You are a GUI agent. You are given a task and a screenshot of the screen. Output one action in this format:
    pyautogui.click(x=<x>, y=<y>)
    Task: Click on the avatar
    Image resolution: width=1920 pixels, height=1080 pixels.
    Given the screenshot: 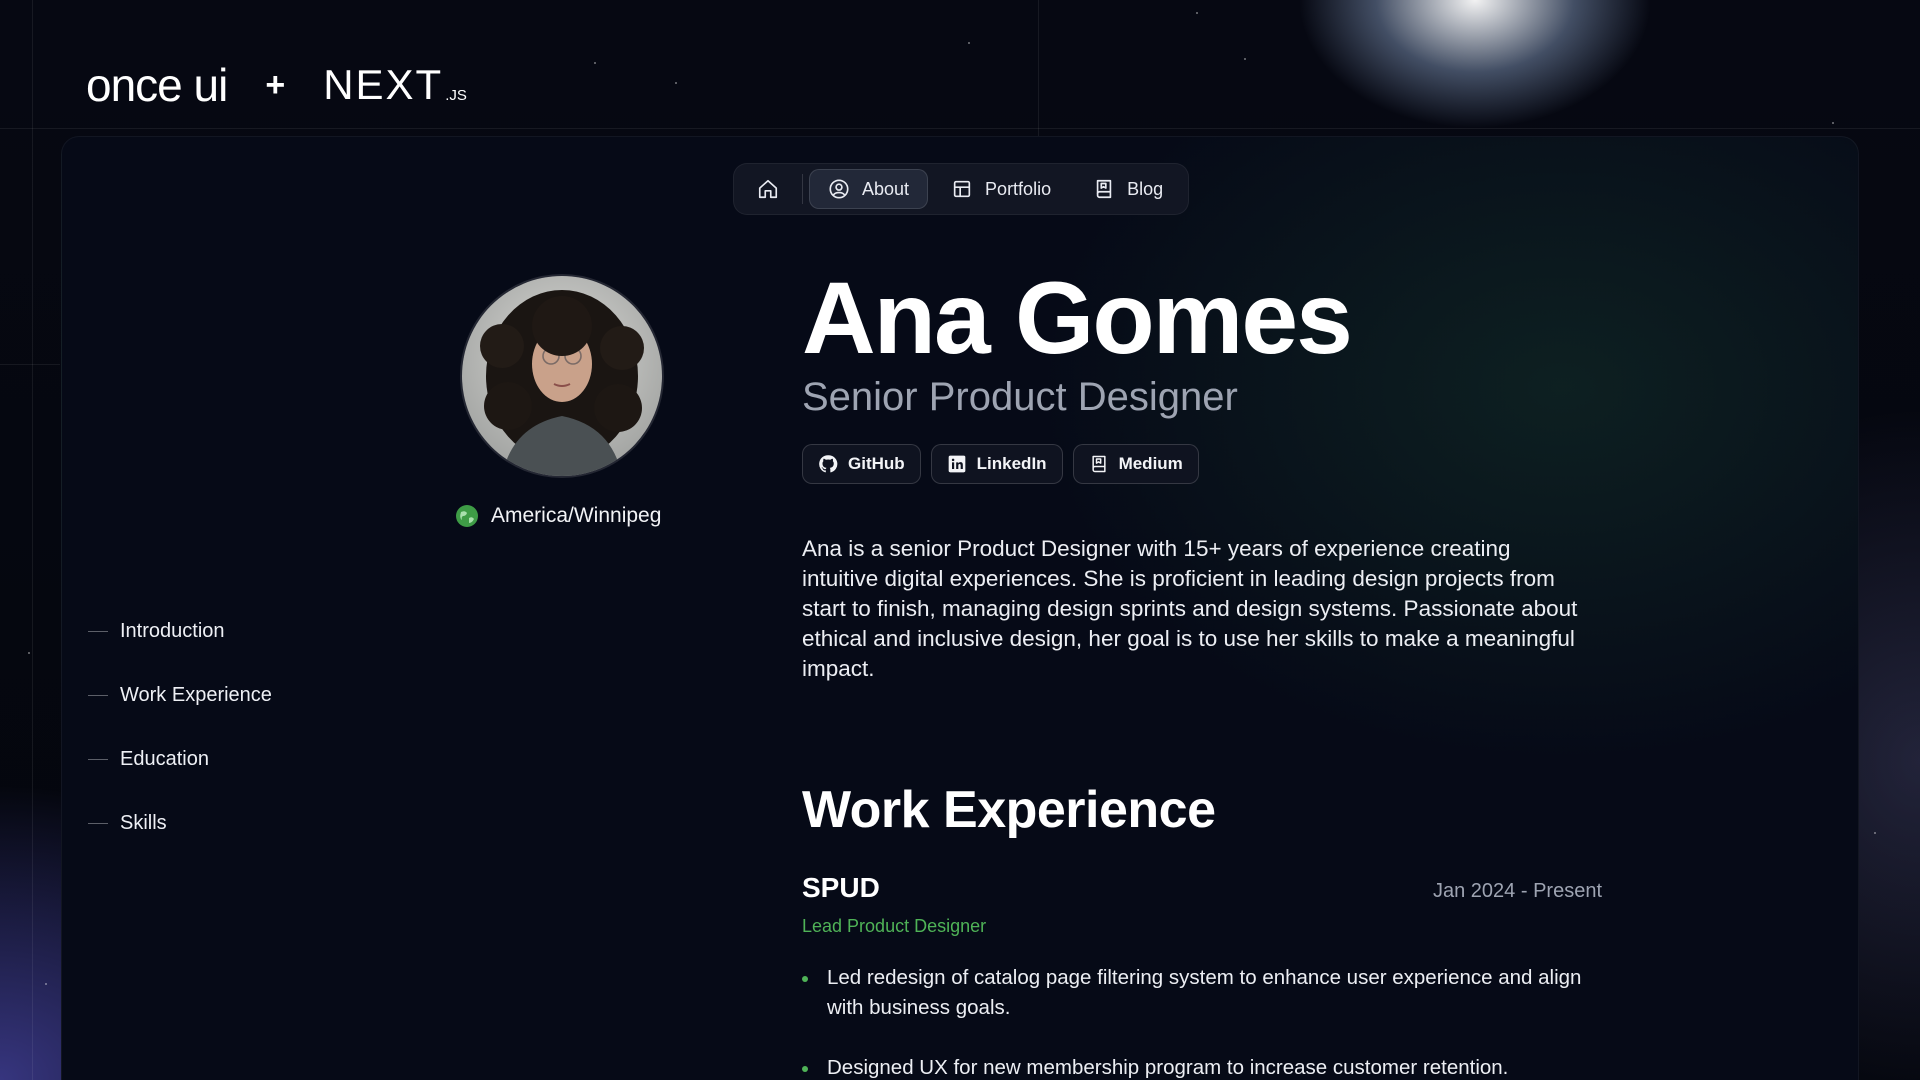 What is the action you would take?
    pyautogui.click(x=562, y=376)
    